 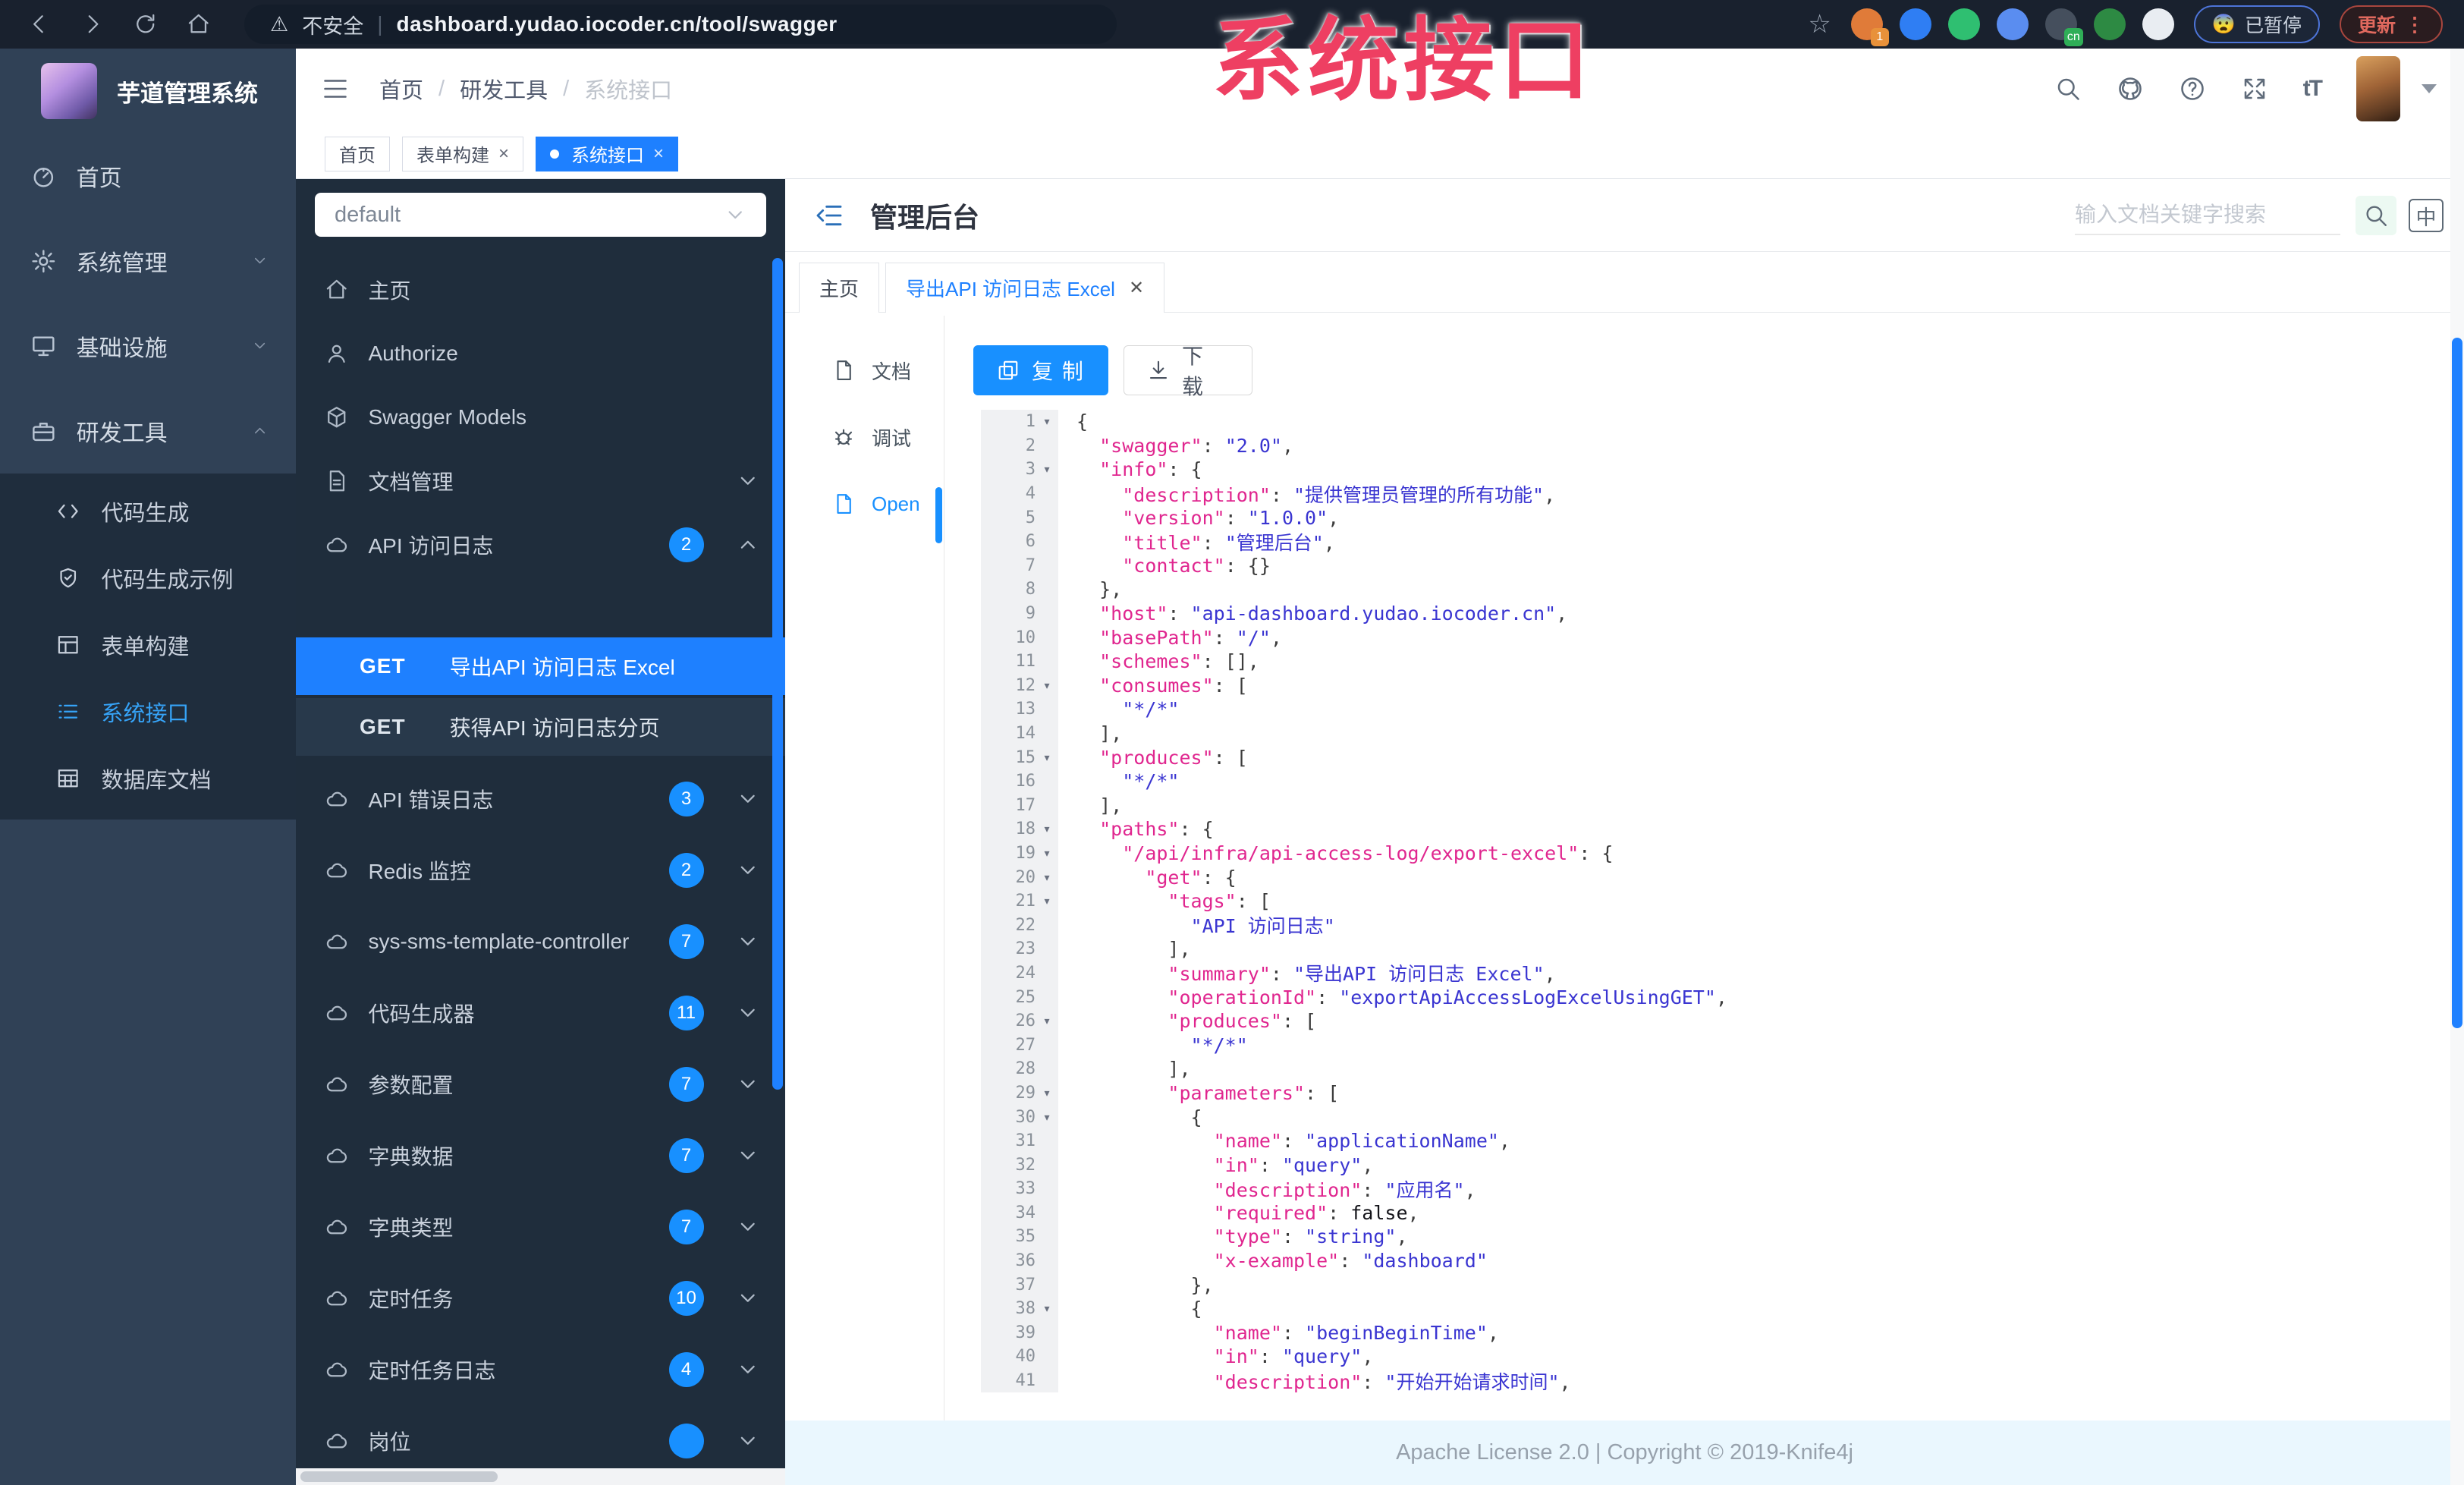 I want to click on sidebar-subitem-4: 数据库文档, so click(x=148, y=778).